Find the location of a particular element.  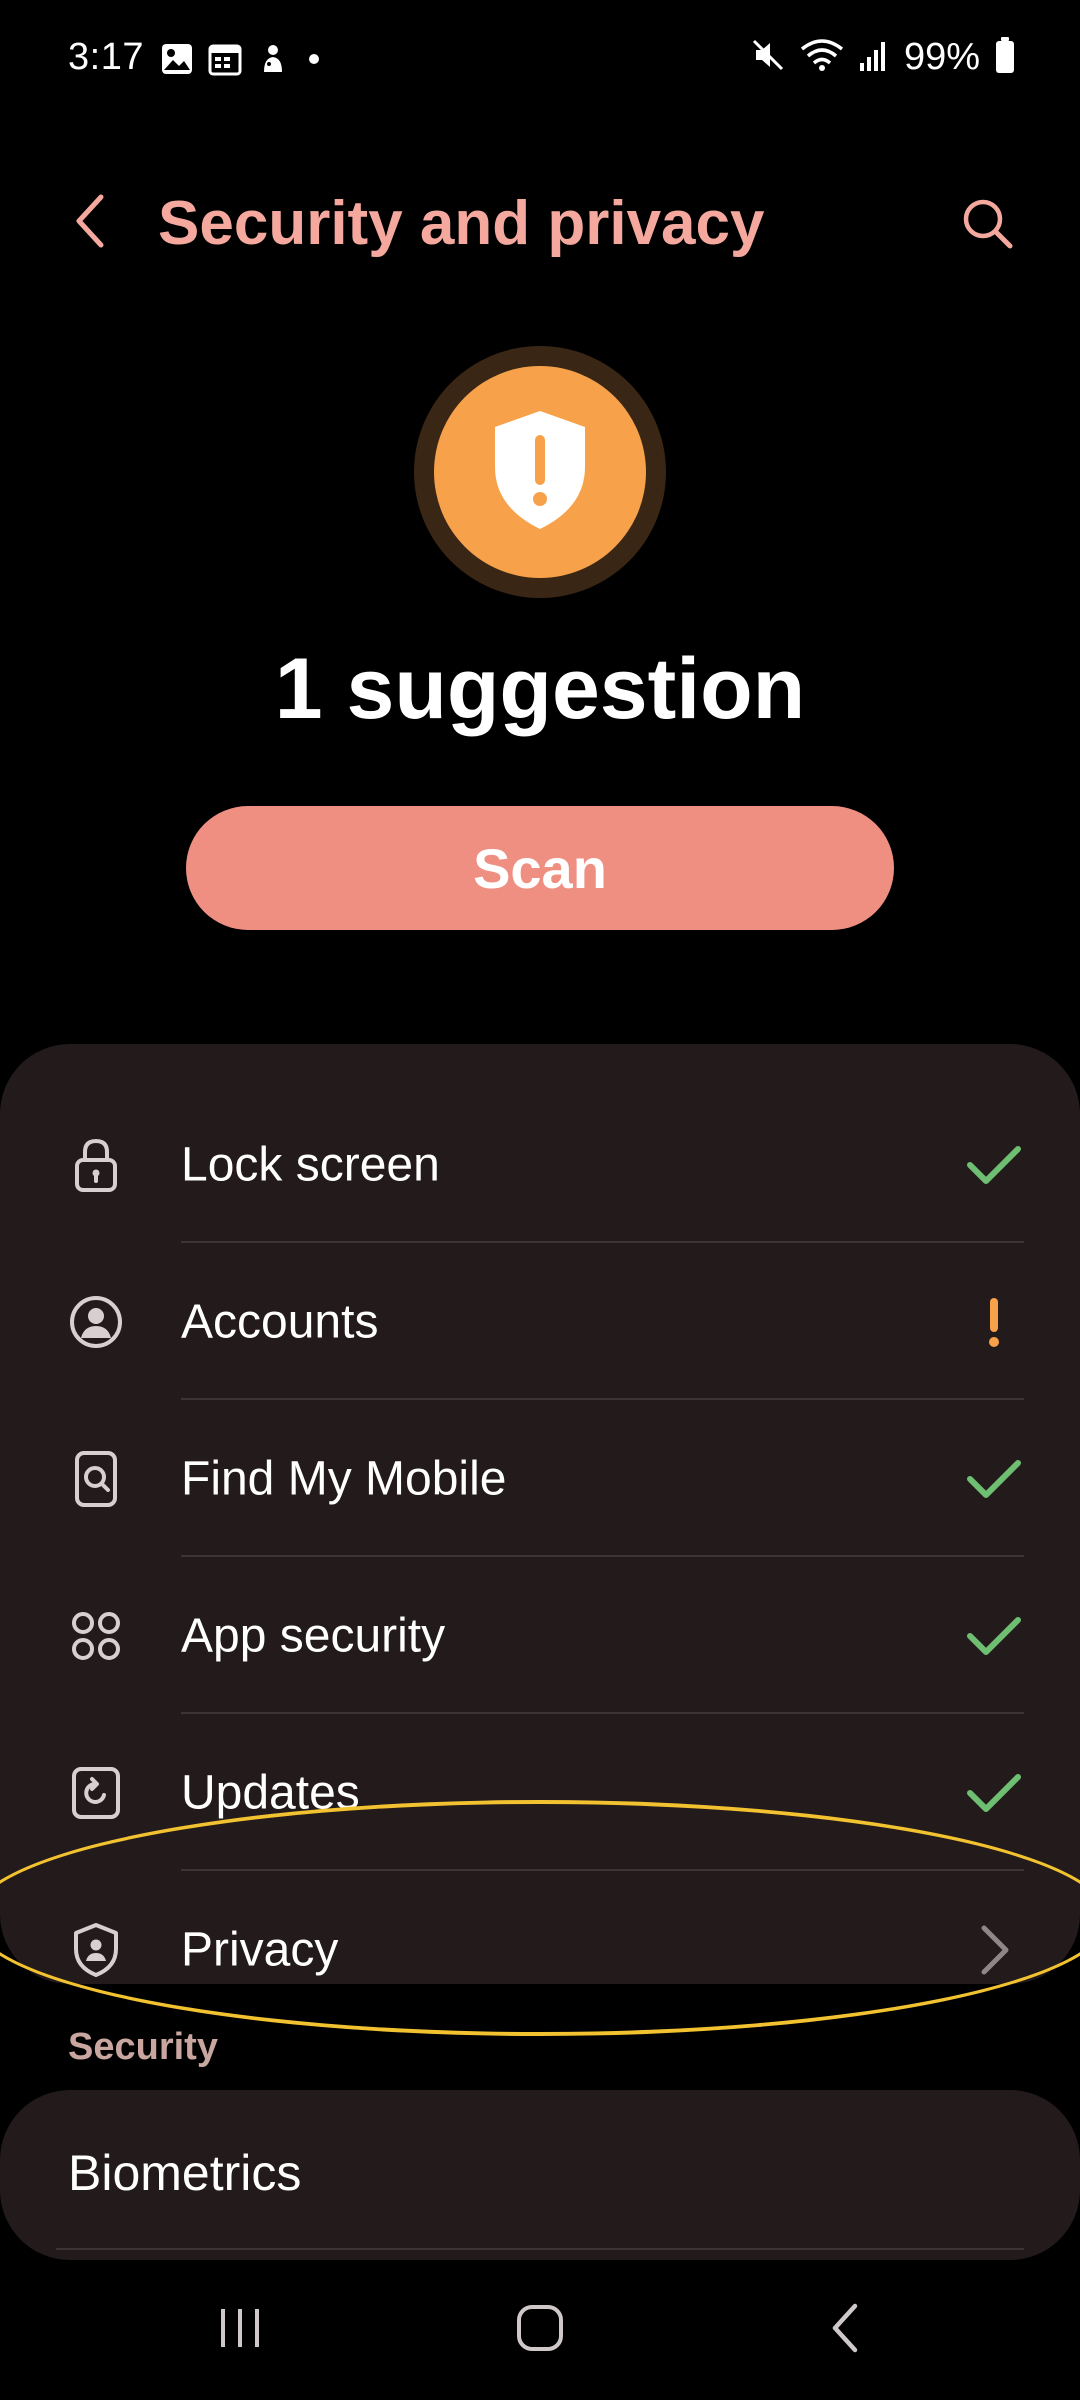

shield-warning-icon is located at coordinates (540, 472).